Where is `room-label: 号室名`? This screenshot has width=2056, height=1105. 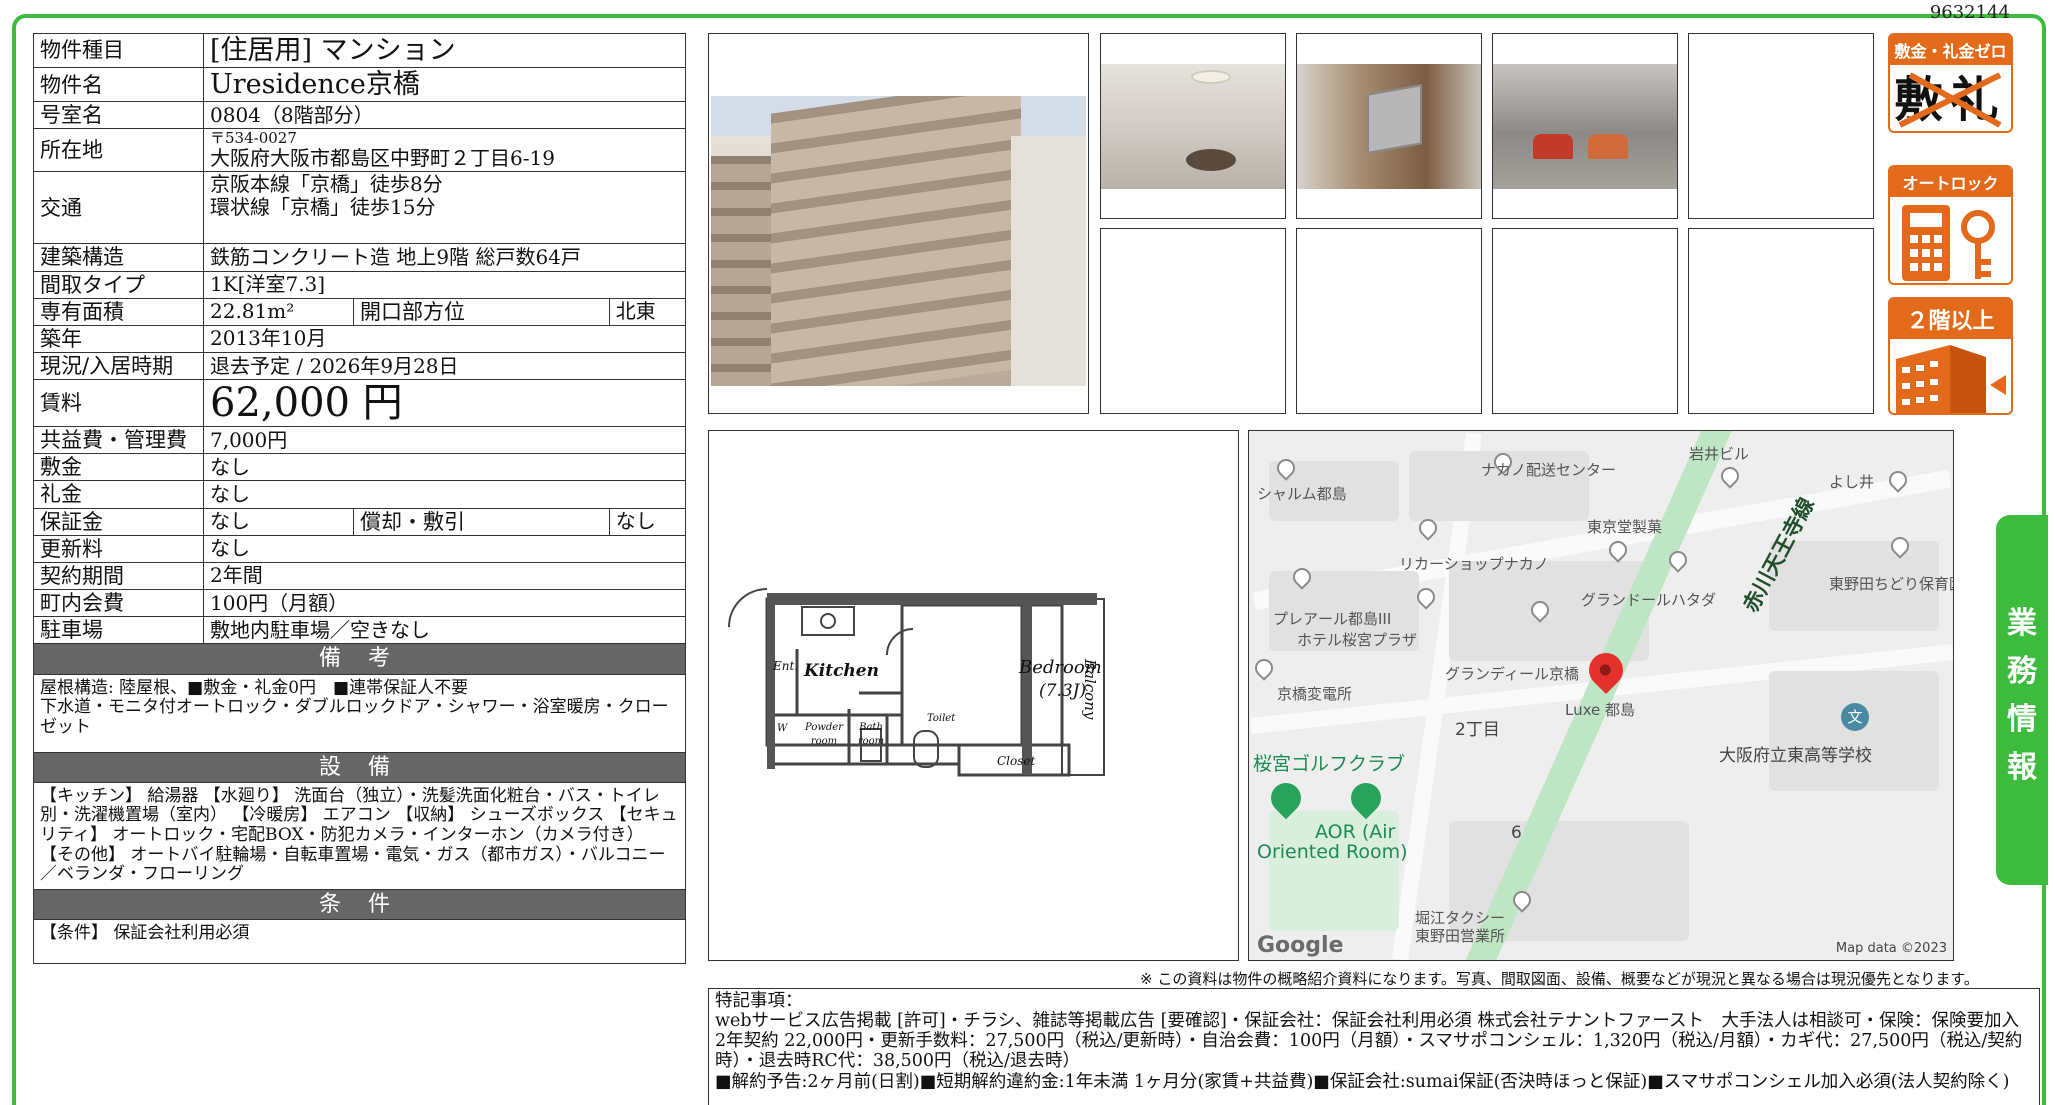 room-label: 号室名 is located at coordinates (118, 115).